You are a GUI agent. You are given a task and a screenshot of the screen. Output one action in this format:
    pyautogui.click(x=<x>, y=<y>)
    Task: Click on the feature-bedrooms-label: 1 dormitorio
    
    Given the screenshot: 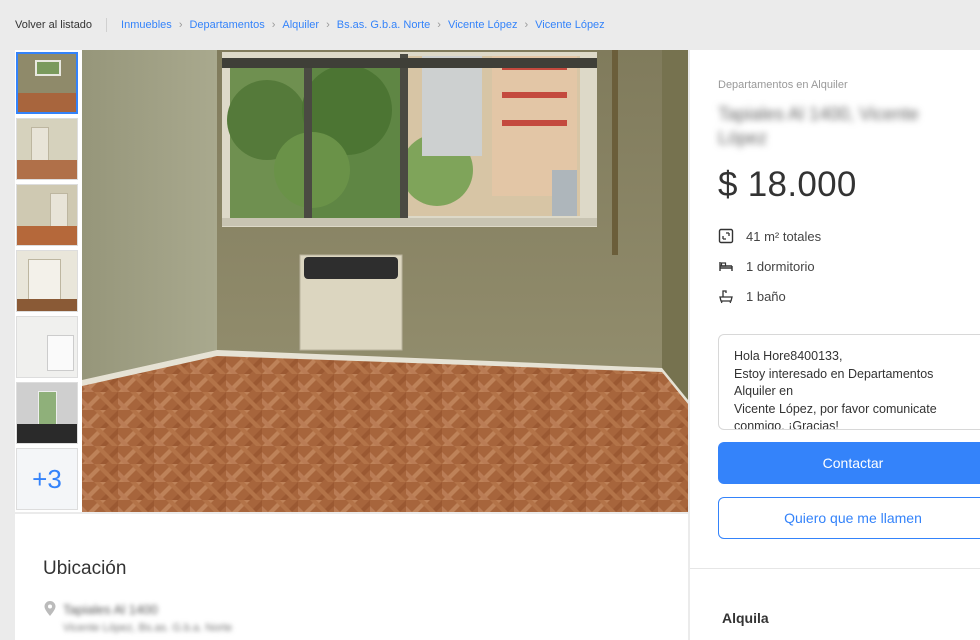 What is the action you would take?
    pyautogui.click(x=780, y=266)
    